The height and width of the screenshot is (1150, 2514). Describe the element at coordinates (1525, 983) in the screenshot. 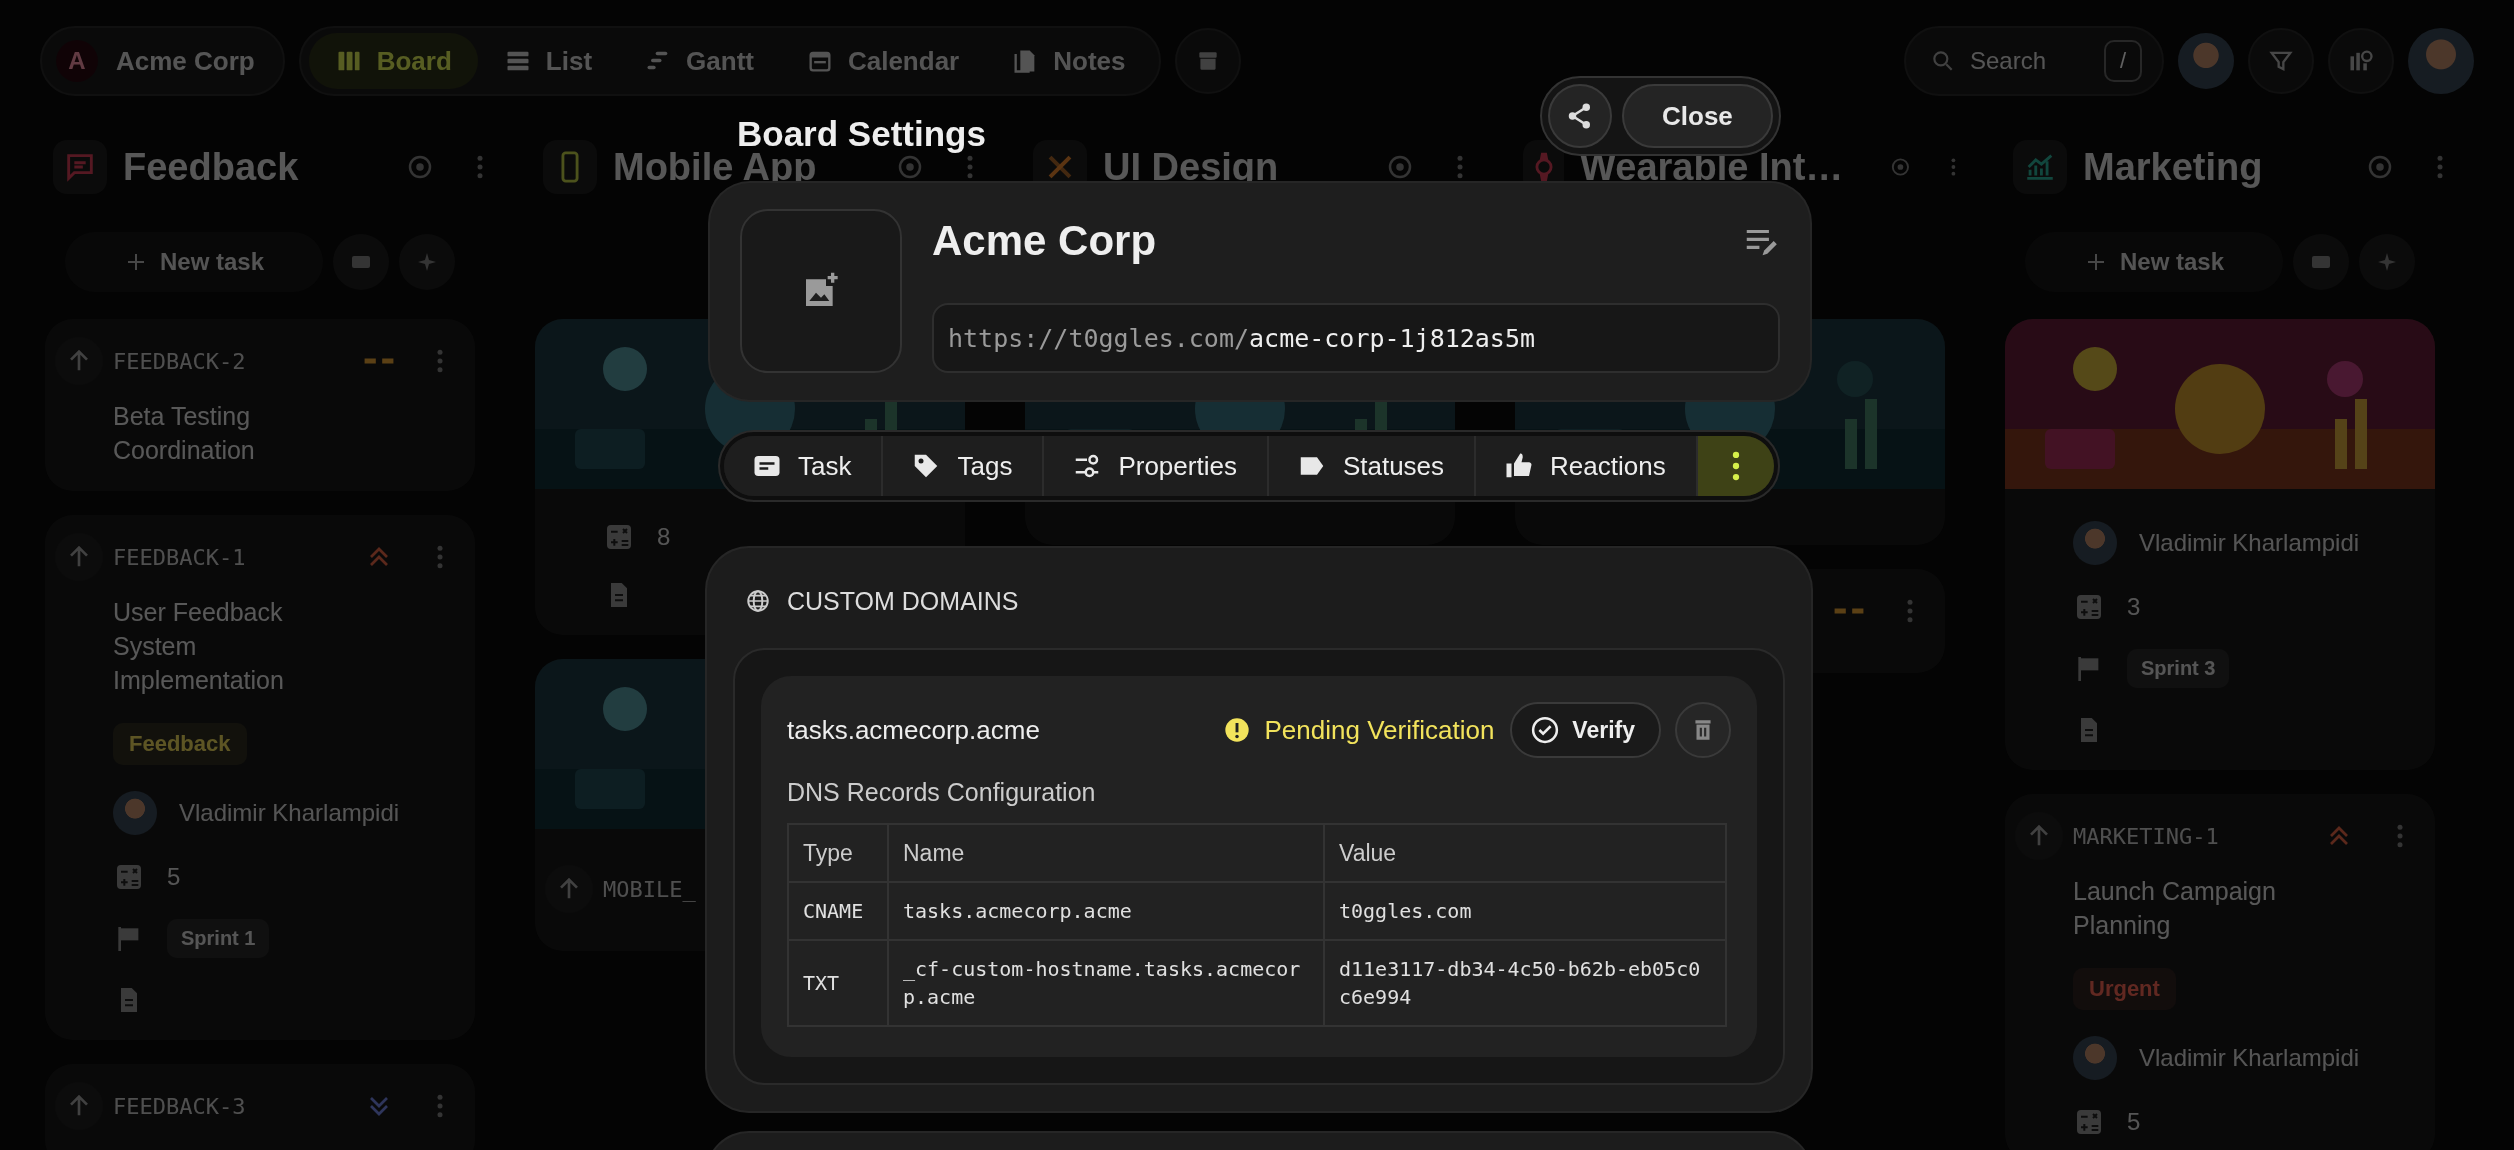

I see `table-cell: d11e3117-db34-4c50-b62b-eb05c0c6e994` at that location.